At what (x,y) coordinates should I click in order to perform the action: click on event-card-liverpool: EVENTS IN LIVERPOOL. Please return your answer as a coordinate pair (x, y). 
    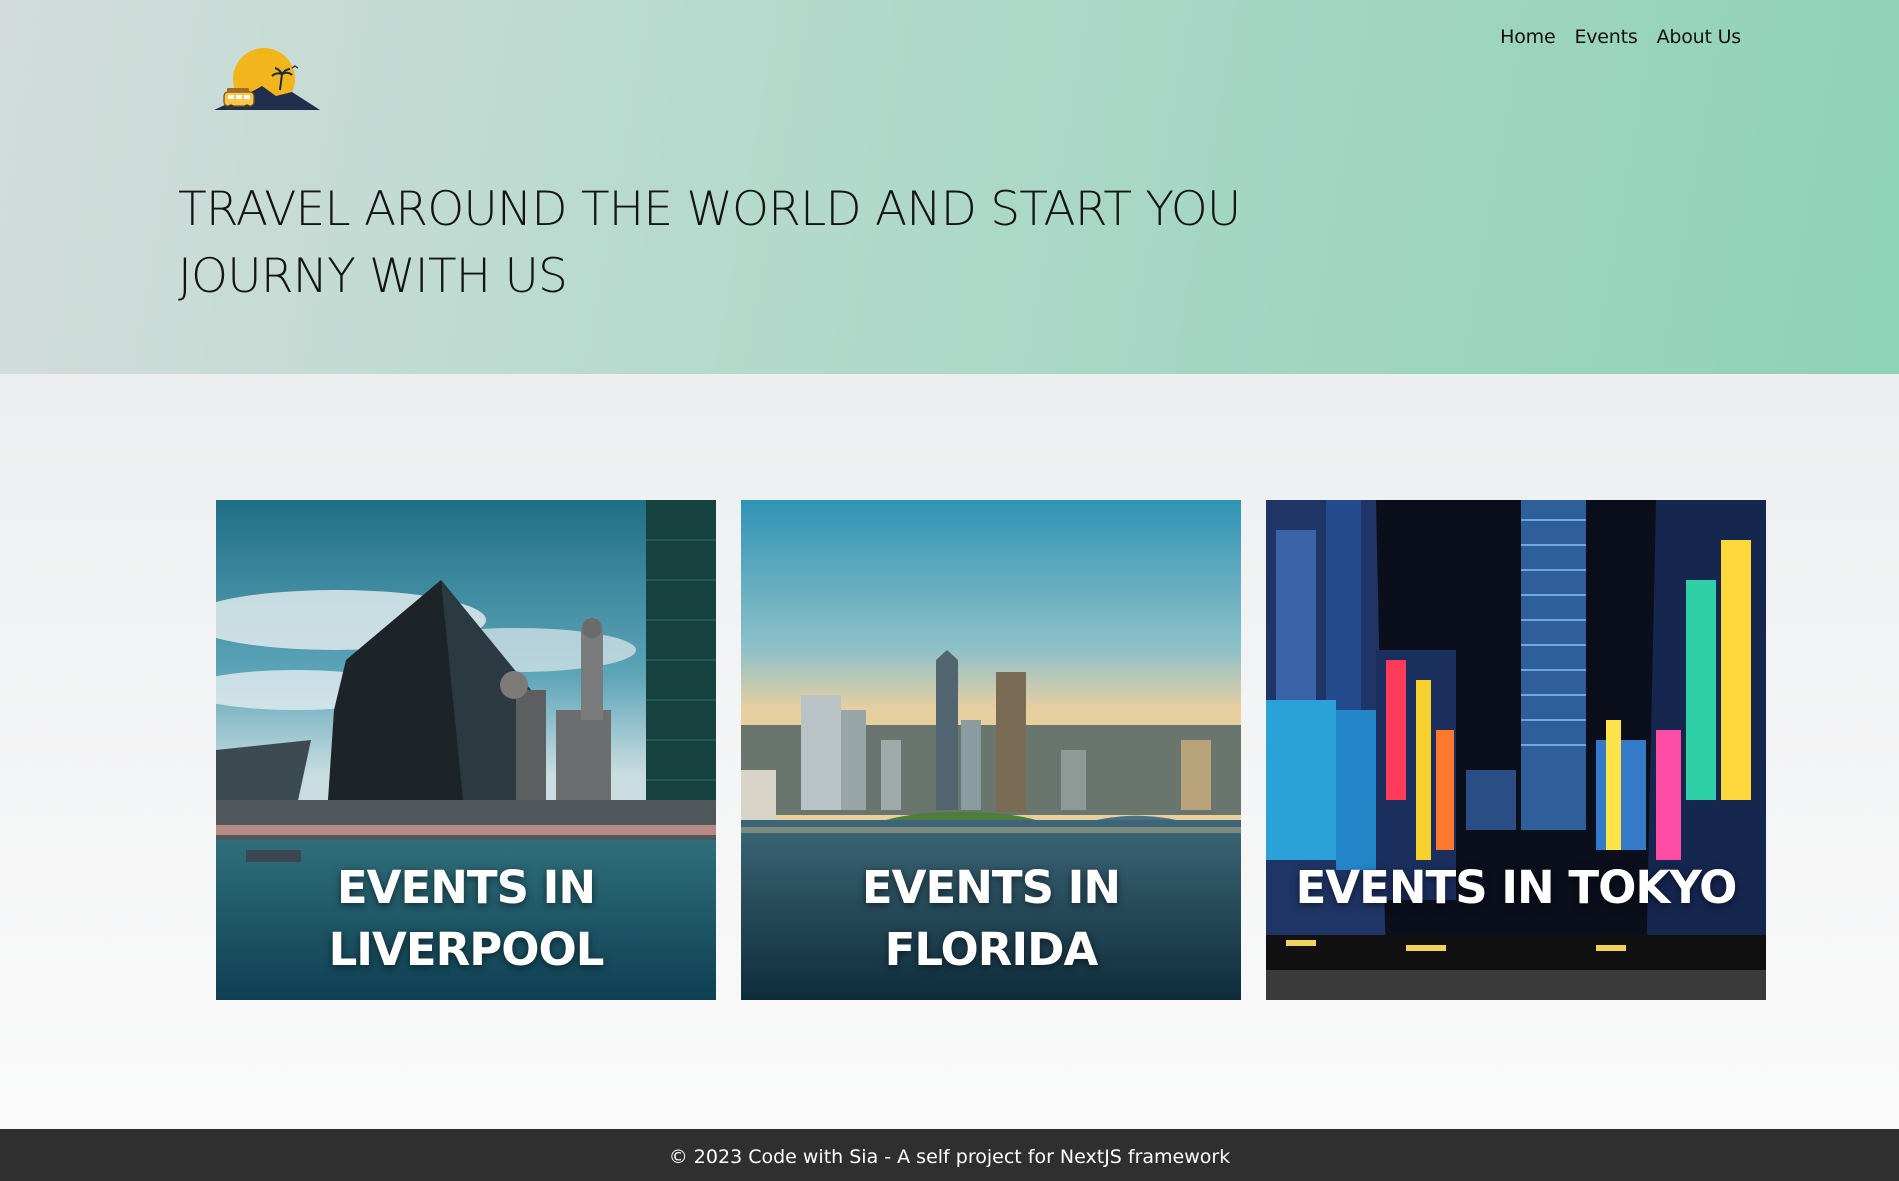
    Looking at the image, I should click on (466, 750).